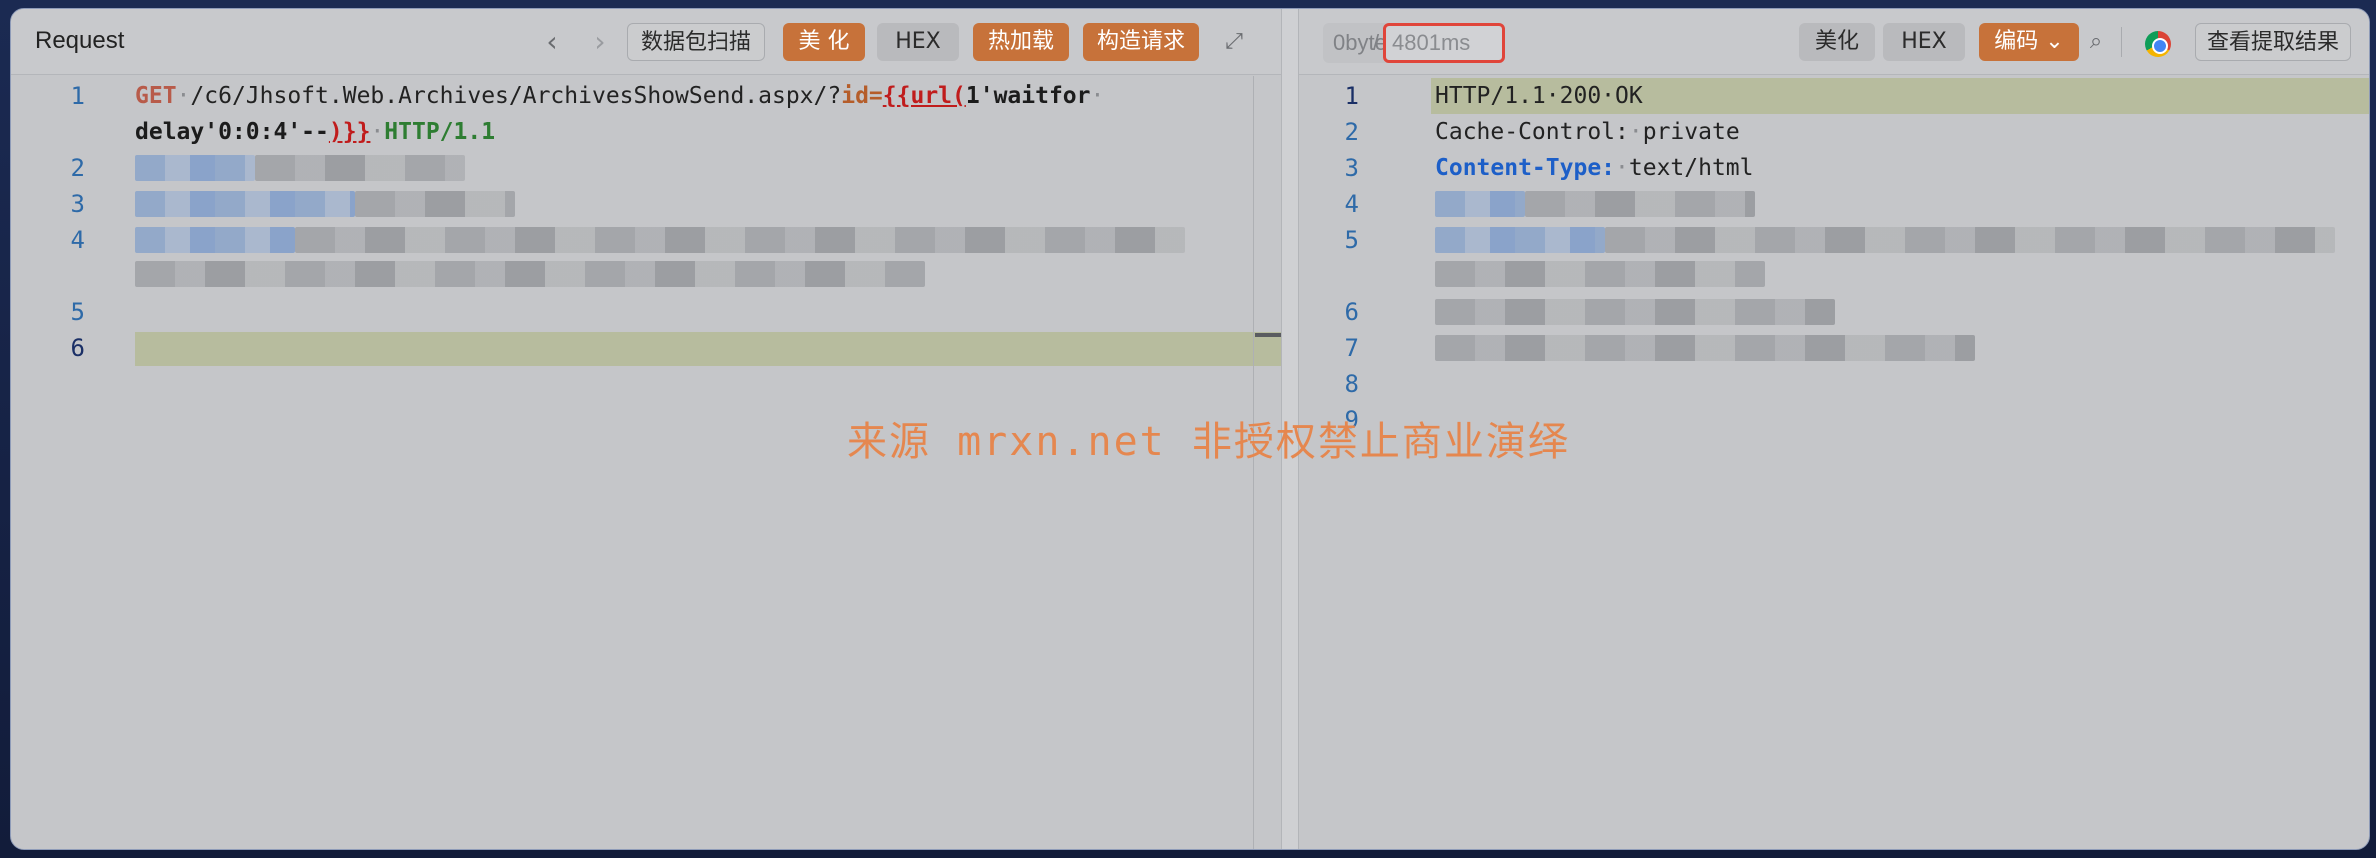 The width and height of the screenshot is (2376, 858). I want to click on code-line: 3, so click(646, 204).